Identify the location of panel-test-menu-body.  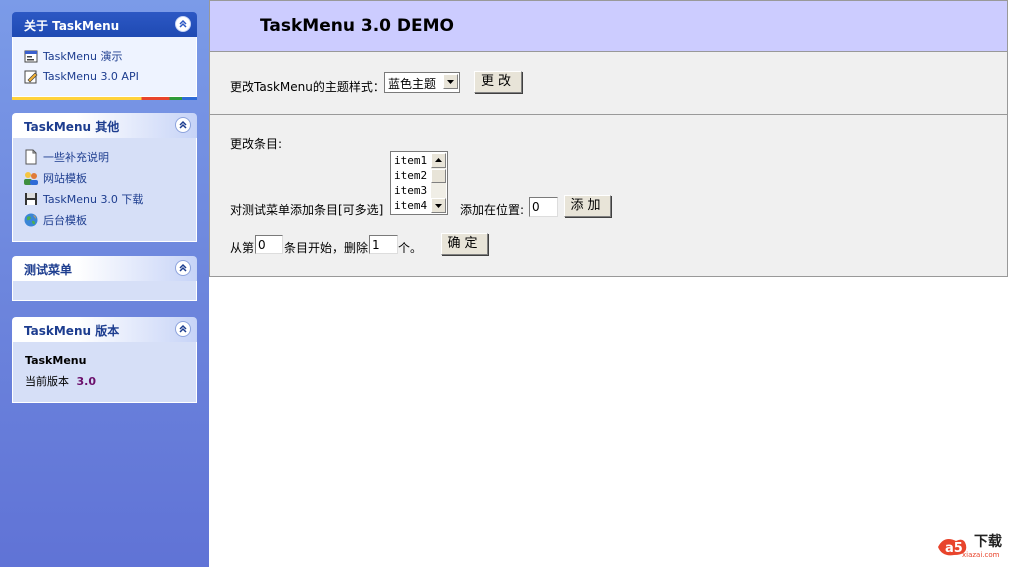
(104, 291).